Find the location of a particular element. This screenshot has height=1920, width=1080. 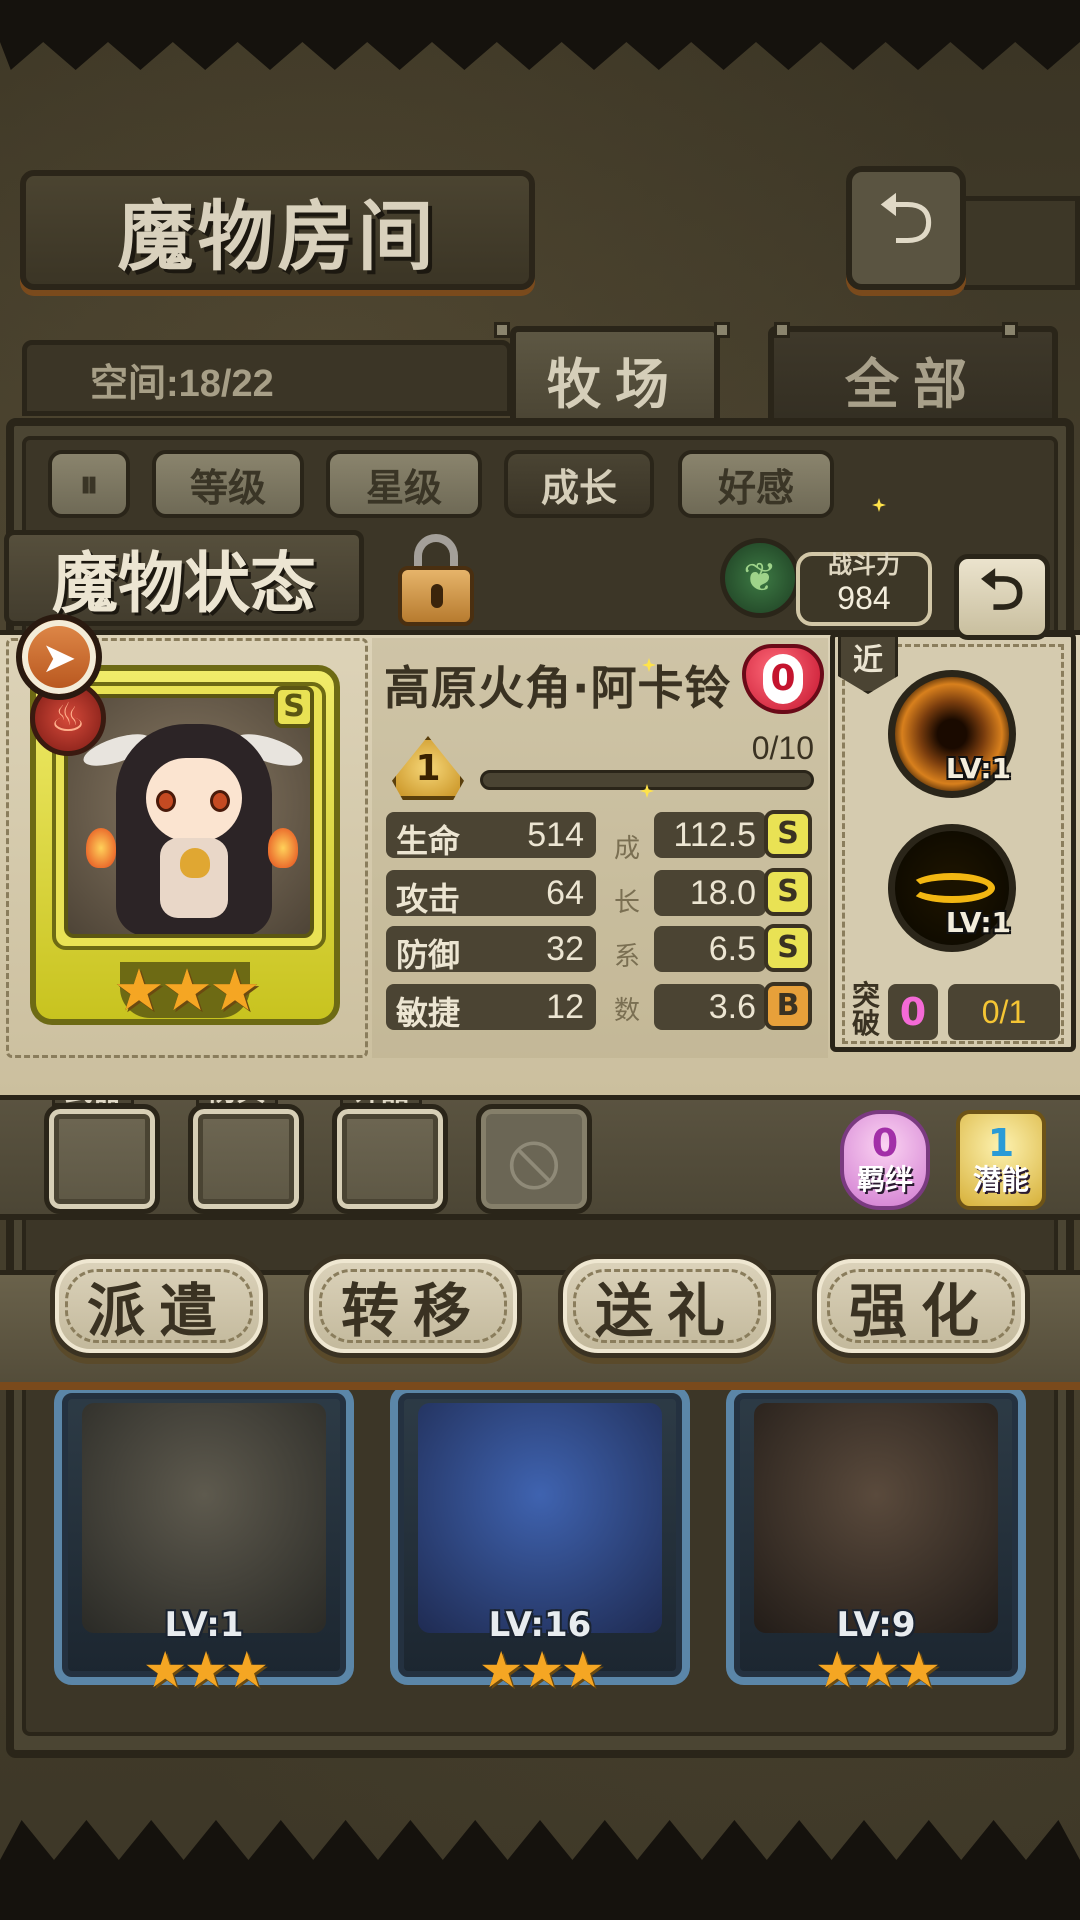

arrow-role-icon: ➤ is located at coordinates (59, 657).